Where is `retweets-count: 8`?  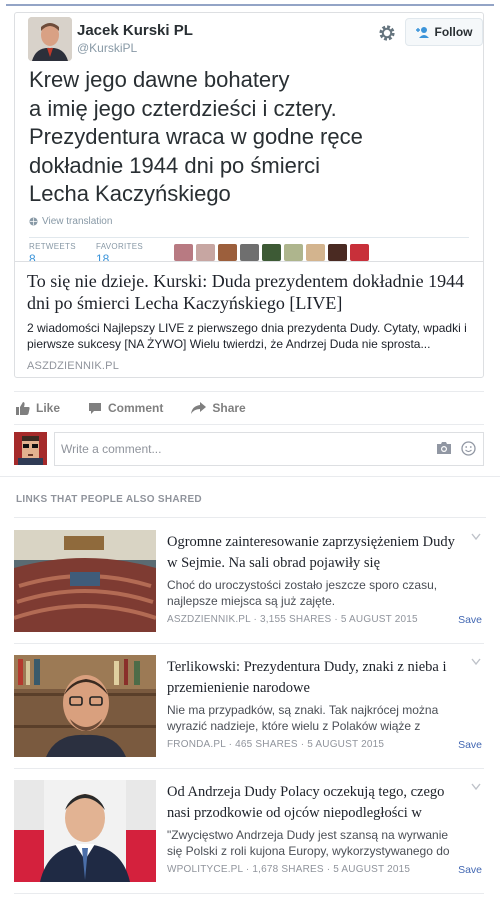 retweets-count: 8 is located at coordinates (32, 256).